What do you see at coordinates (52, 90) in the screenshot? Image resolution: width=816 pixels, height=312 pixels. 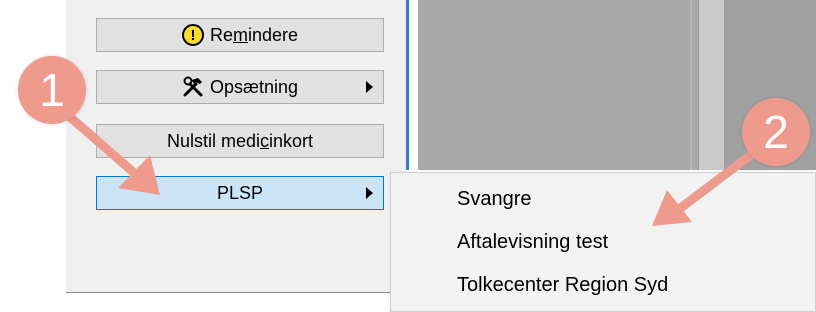 I see `annotation-badge-1: 1` at bounding box center [52, 90].